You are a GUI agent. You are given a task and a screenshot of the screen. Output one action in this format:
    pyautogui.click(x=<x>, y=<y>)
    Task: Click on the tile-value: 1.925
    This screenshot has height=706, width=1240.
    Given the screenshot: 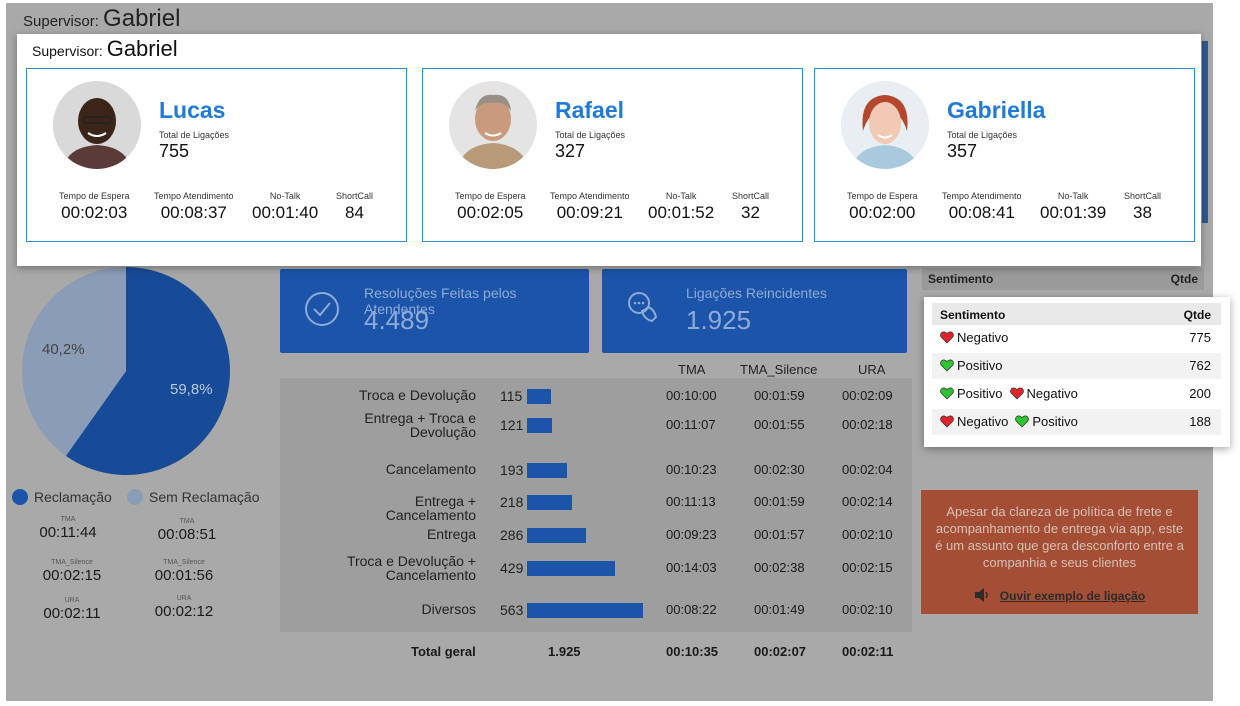 What is the action you would take?
    pyautogui.click(x=719, y=320)
    